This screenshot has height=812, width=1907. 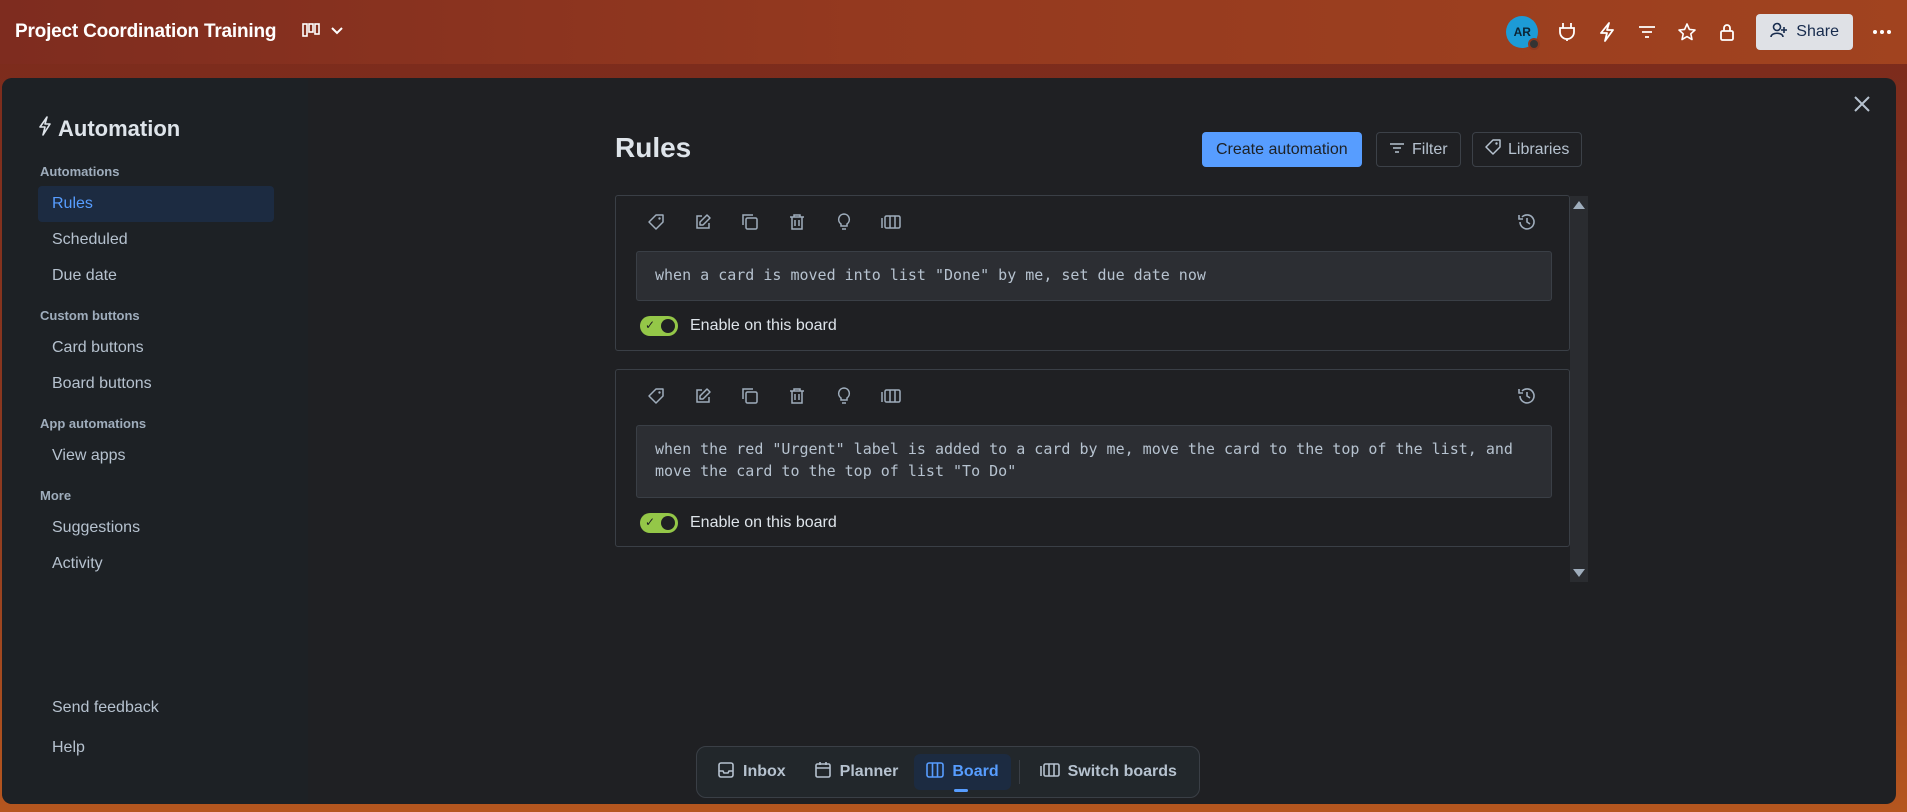 I want to click on nav-planner: Planner, so click(x=856, y=772).